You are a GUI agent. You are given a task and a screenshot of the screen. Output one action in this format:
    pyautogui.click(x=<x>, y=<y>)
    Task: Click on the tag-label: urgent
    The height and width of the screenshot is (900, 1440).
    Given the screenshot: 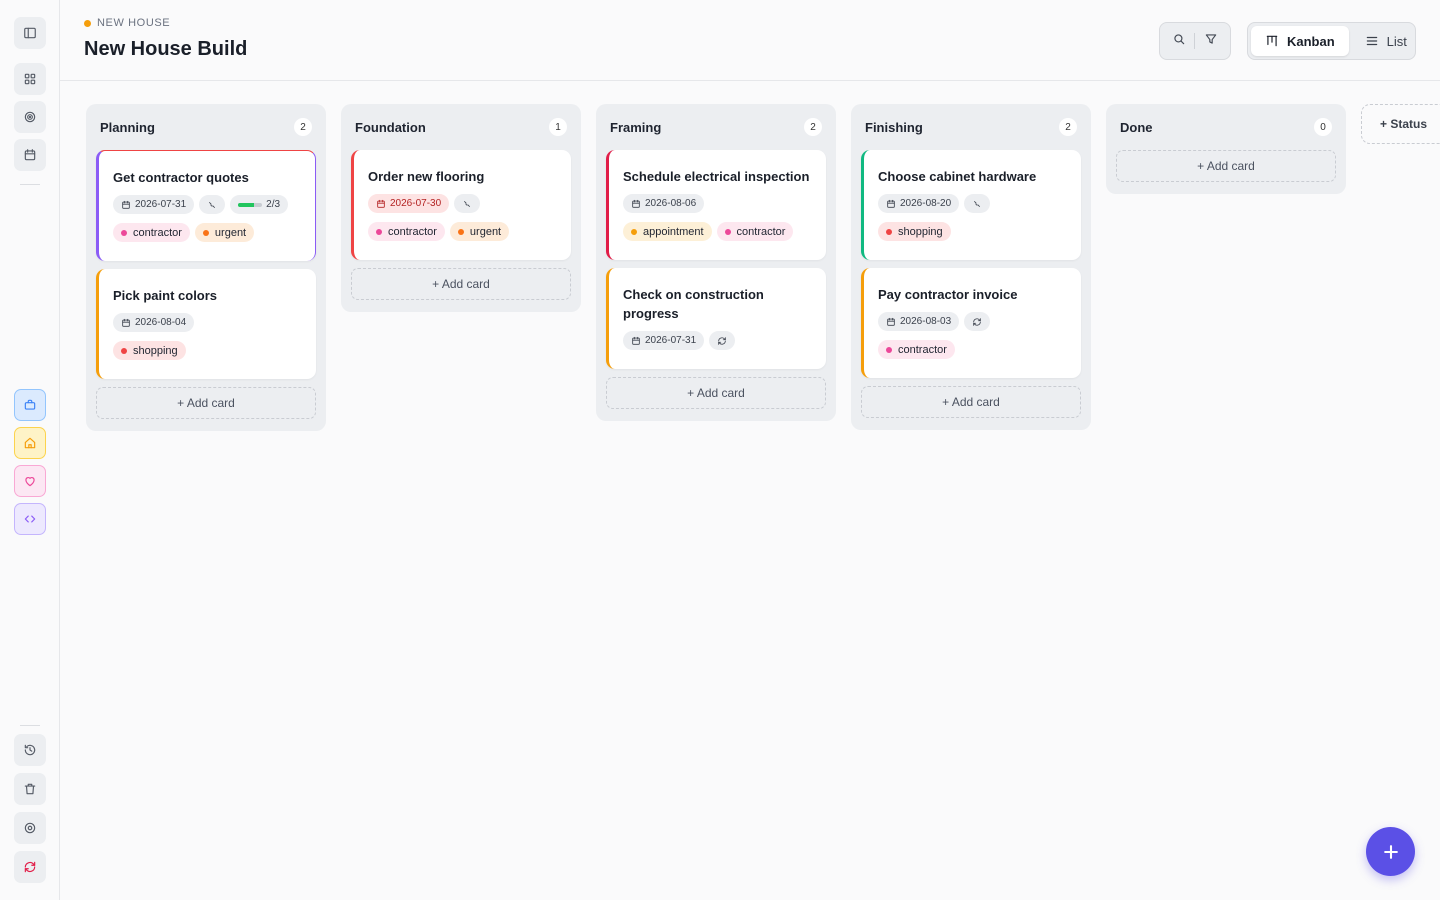 What is the action you would take?
    pyautogui.click(x=485, y=231)
    